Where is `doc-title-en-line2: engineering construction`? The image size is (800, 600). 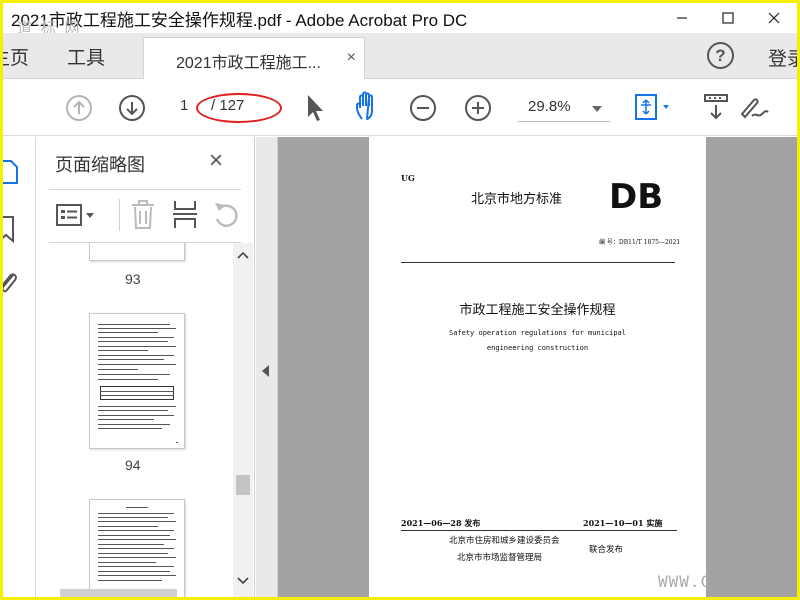 doc-title-en-line2: engineering construction is located at coordinates (537, 348).